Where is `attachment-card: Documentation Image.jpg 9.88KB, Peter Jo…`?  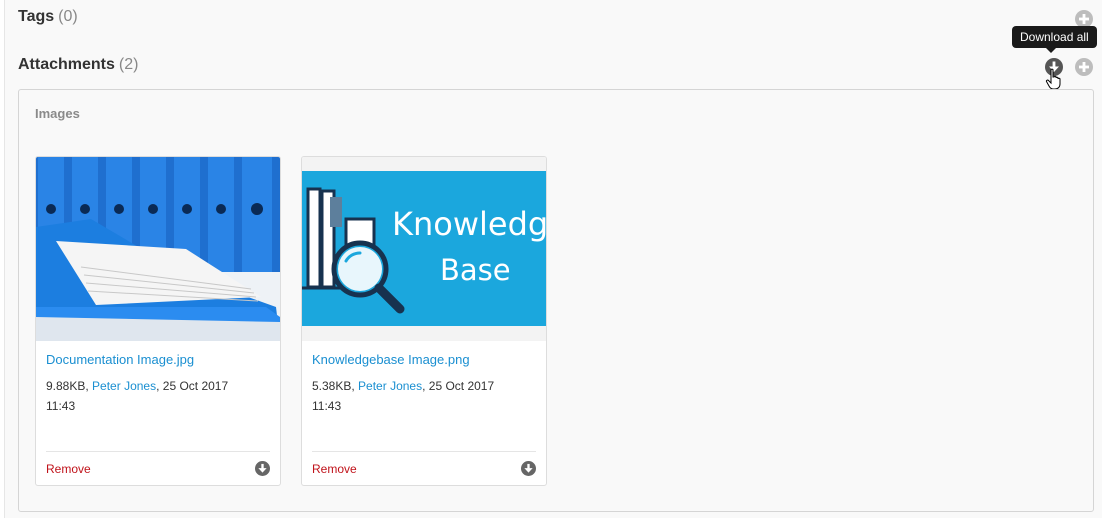 attachment-card: Documentation Image.jpg 9.88KB, Peter Jo… is located at coordinates (158, 321).